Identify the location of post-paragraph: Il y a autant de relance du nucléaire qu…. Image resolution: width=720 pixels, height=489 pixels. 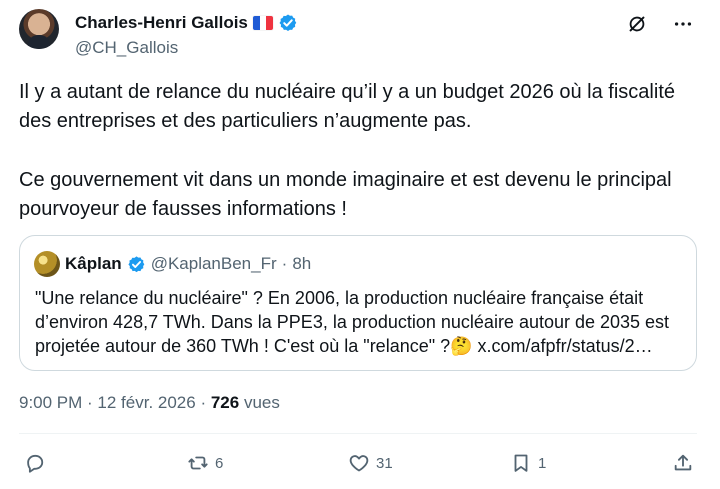
(347, 106).